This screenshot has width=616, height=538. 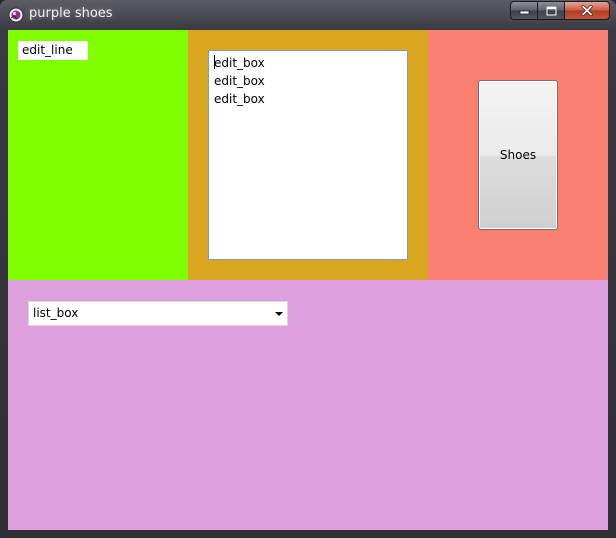 I want to click on close-icon, so click(x=587, y=10).